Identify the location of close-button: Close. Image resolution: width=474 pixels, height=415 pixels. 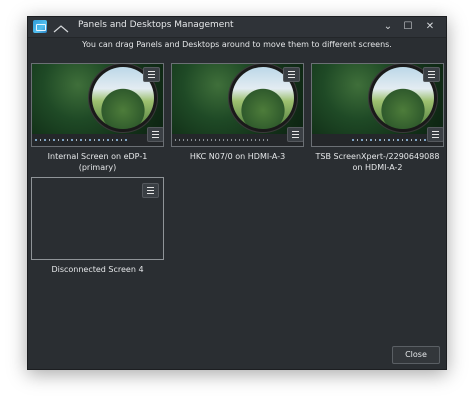
(416, 355).